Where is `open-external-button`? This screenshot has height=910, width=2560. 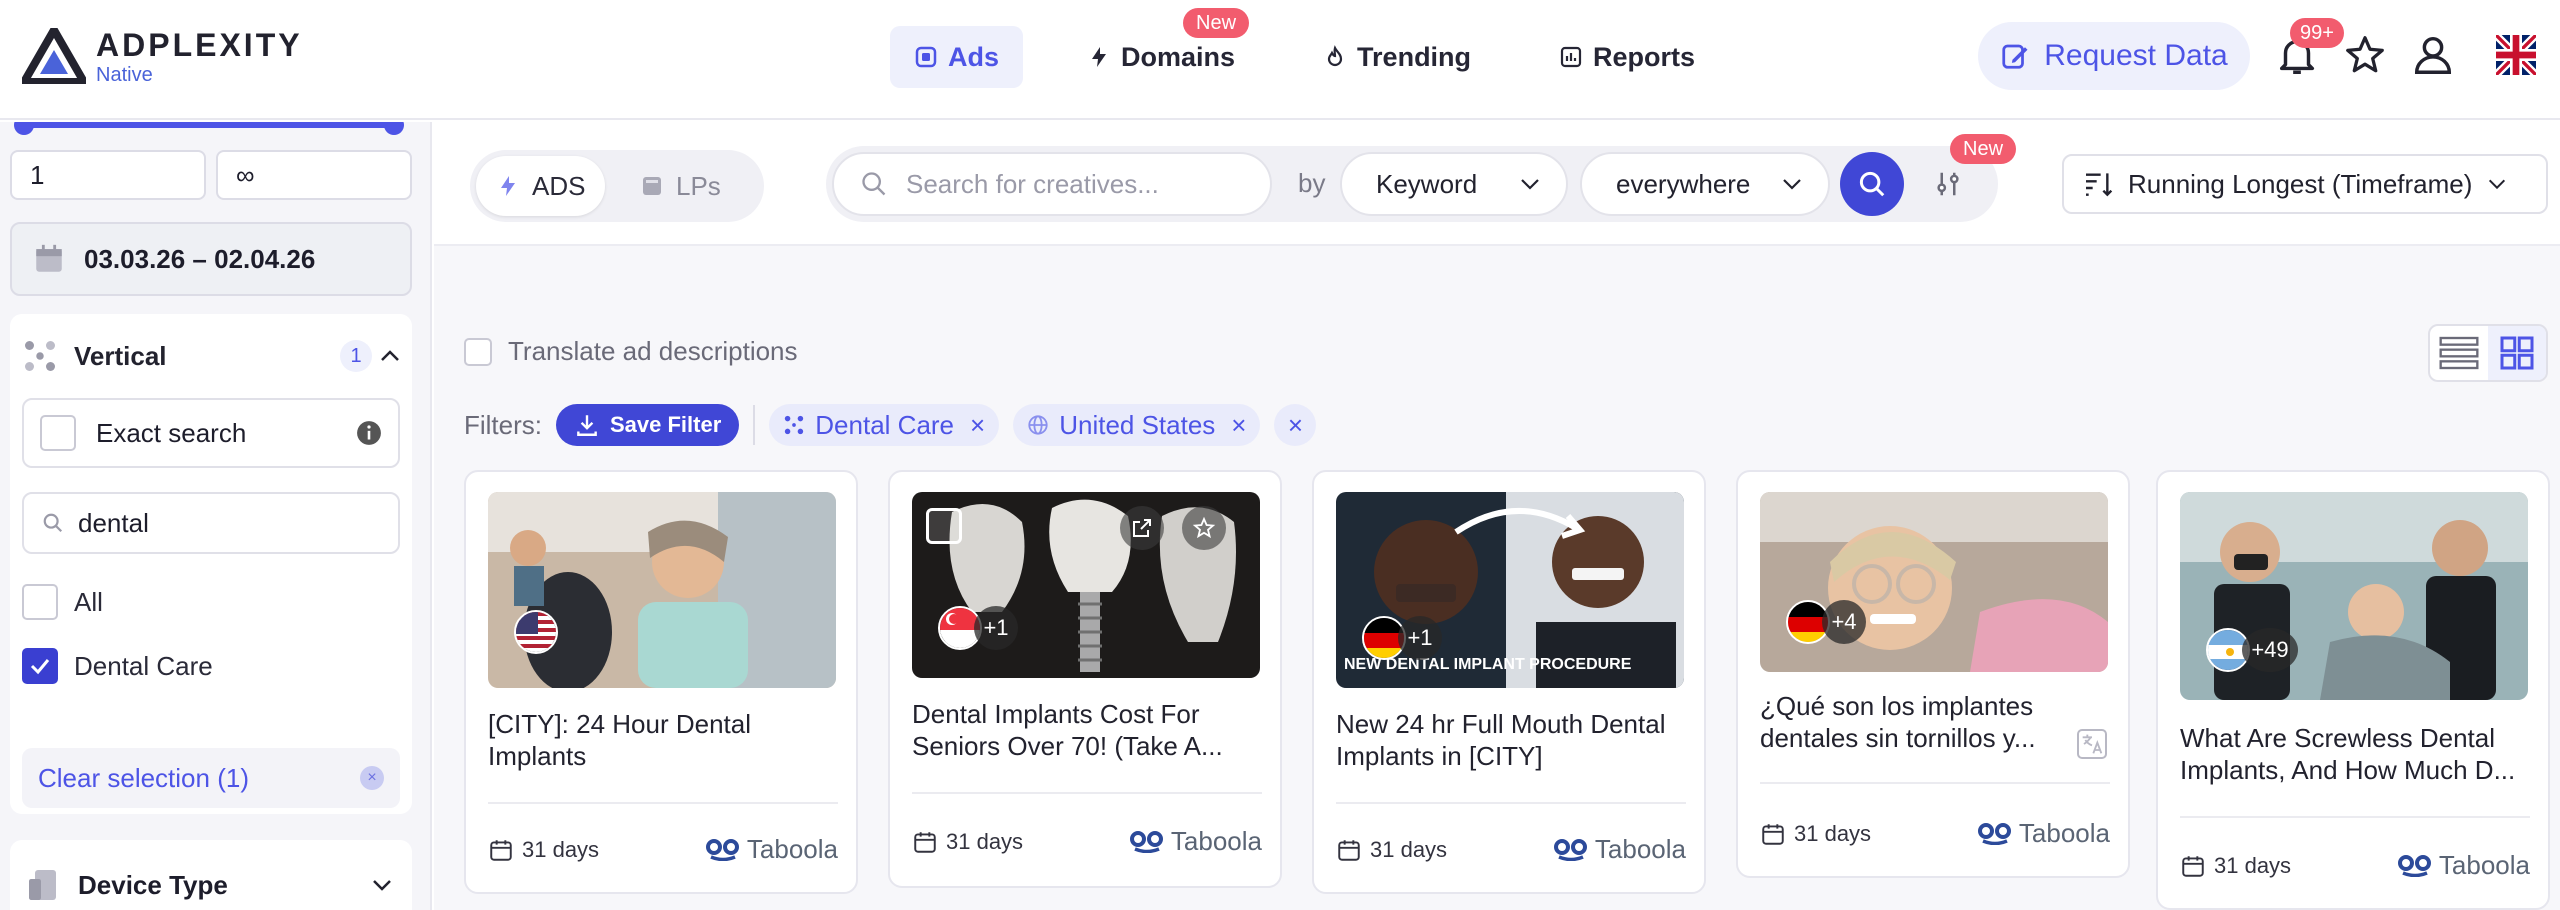 open-external-button is located at coordinates (1142, 528).